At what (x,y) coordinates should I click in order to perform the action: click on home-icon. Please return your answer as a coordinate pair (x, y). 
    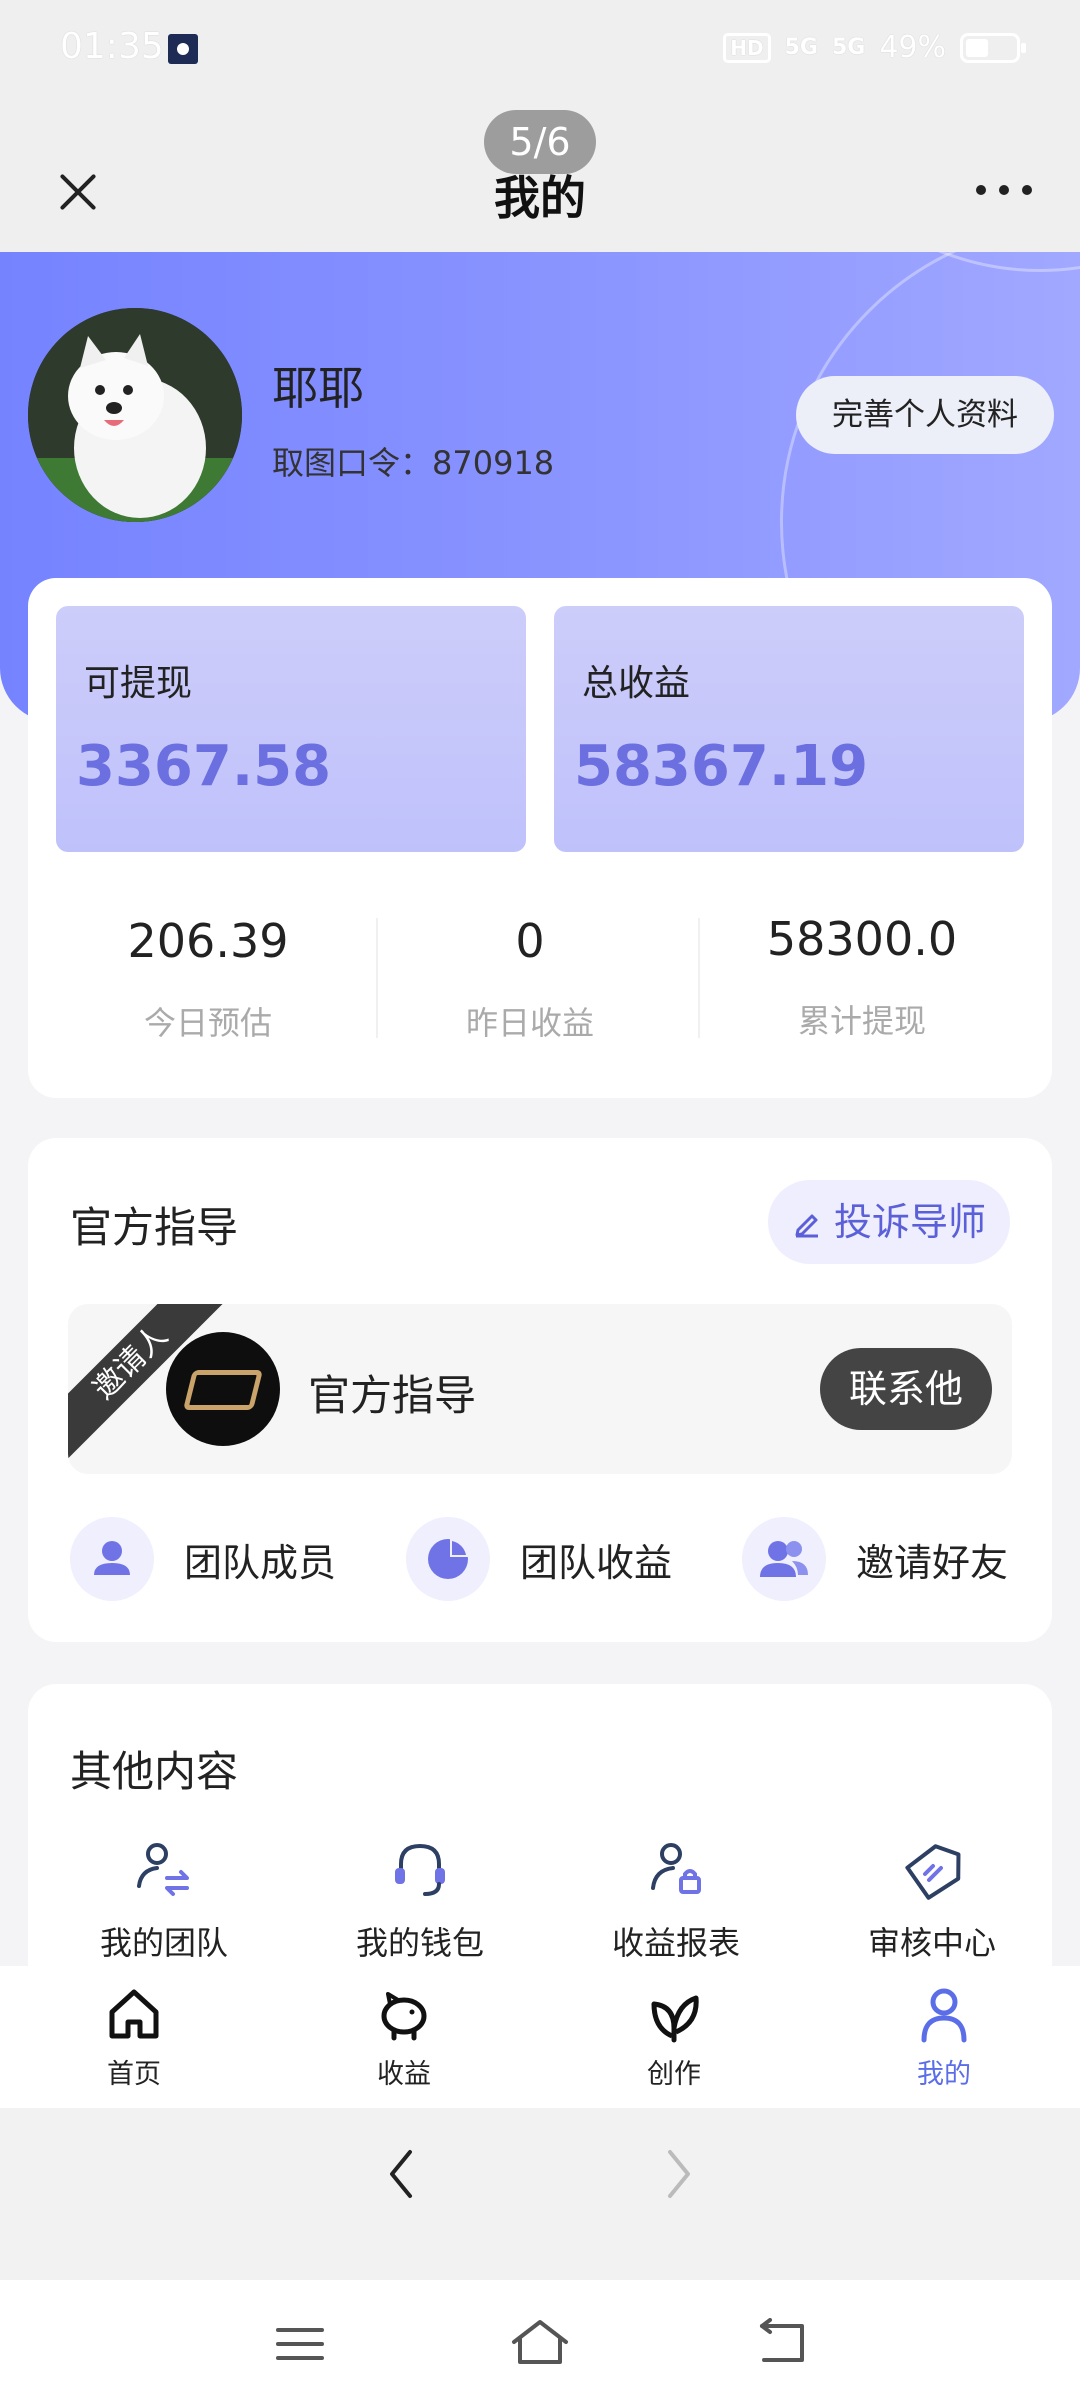
    Looking at the image, I should click on (134, 2014).